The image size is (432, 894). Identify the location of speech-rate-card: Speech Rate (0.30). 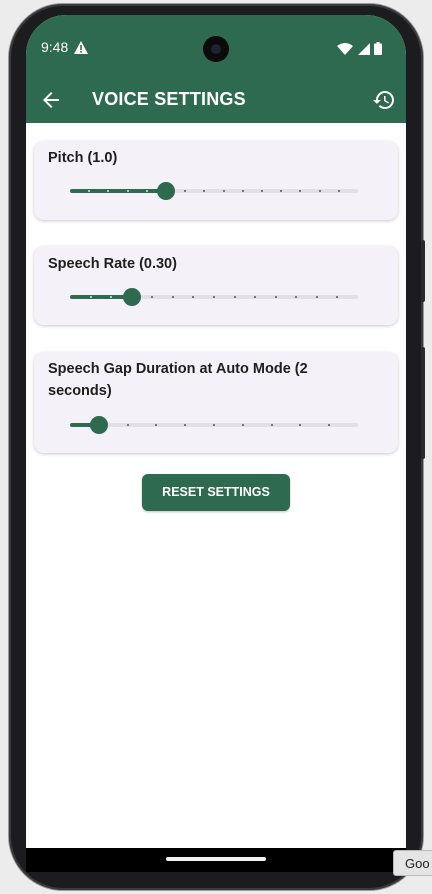
(216, 285).